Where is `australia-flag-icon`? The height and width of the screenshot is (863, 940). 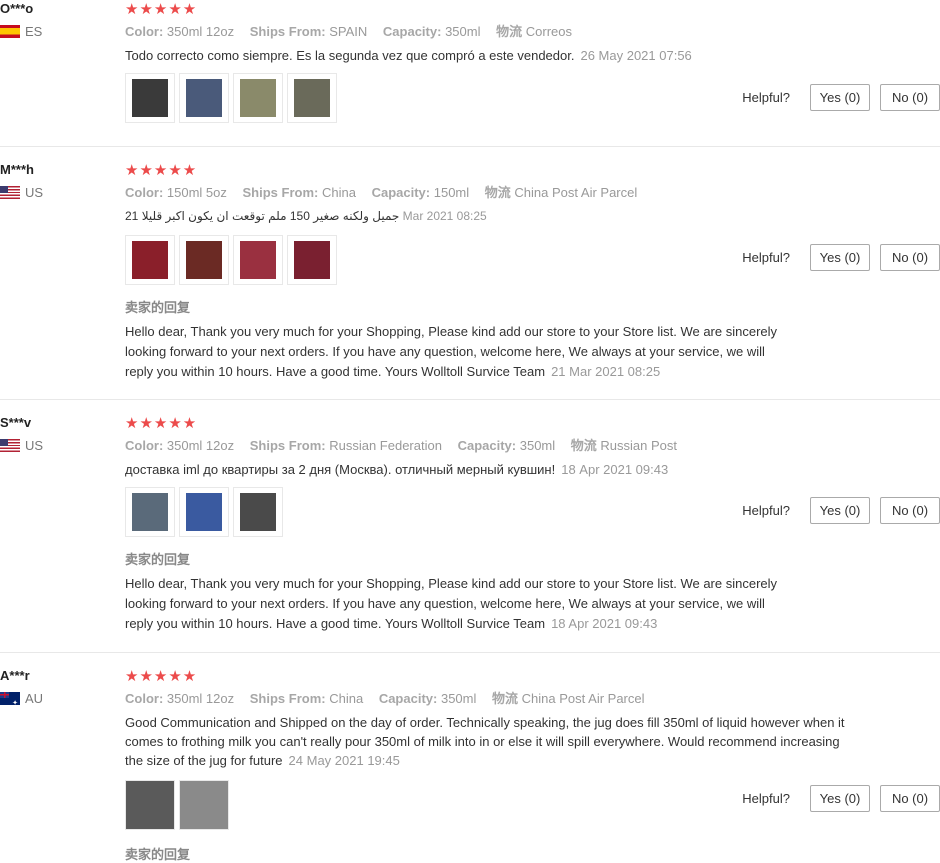
australia-flag-icon is located at coordinates (10, 698).